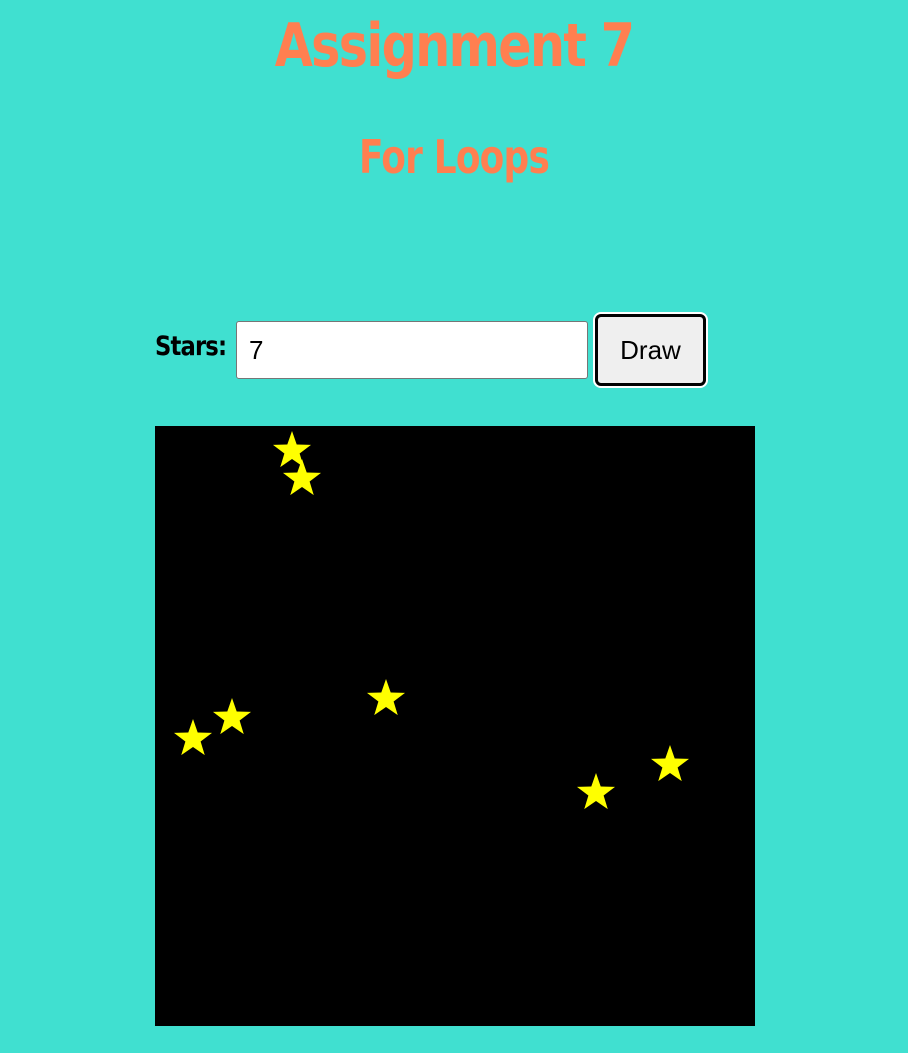  What do you see at coordinates (454, 46) in the screenshot?
I see `page-title: Assignment 7` at bounding box center [454, 46].